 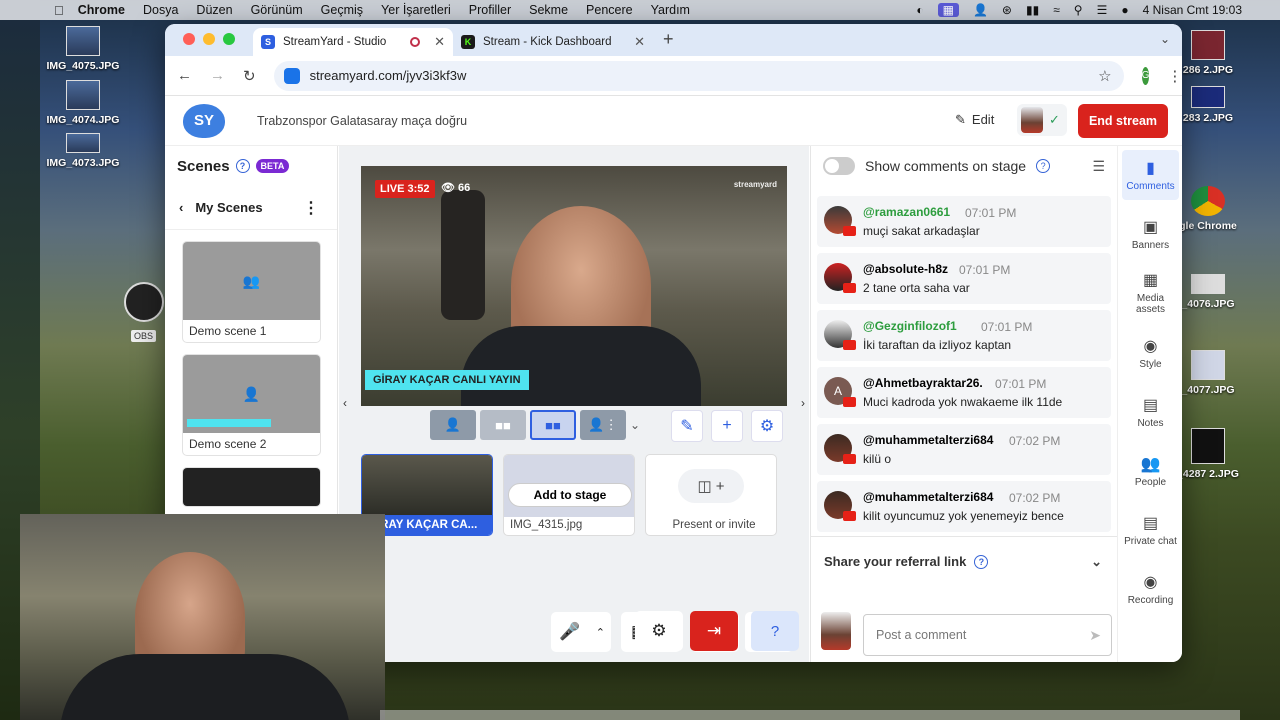 I want to click on obs-app-icon, so click(x=144, y=302).